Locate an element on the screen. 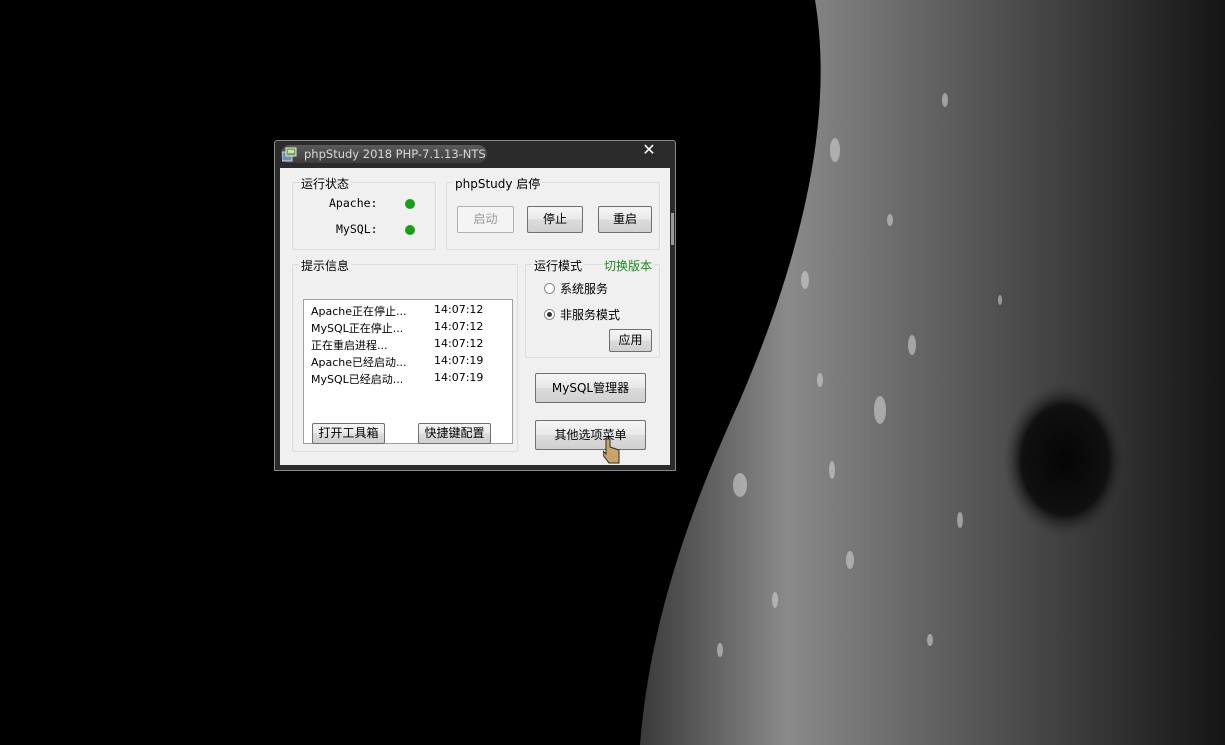 Image resolution: width=1225 pixels, height=745 pixels. status-group: 运行状态 Apache: MySQL: is located at coordinates (364, 212).